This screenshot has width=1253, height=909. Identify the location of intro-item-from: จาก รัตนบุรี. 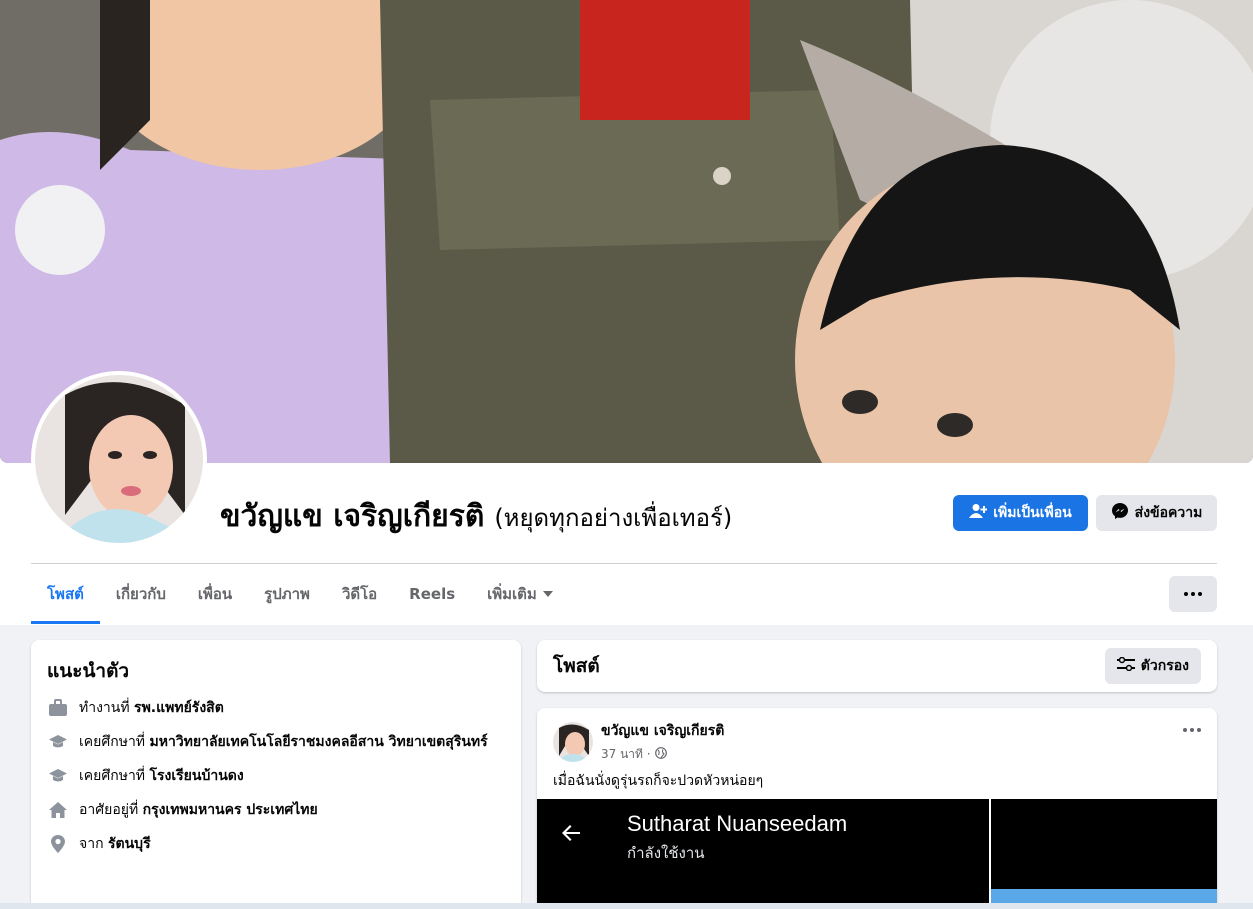
(276, 844).